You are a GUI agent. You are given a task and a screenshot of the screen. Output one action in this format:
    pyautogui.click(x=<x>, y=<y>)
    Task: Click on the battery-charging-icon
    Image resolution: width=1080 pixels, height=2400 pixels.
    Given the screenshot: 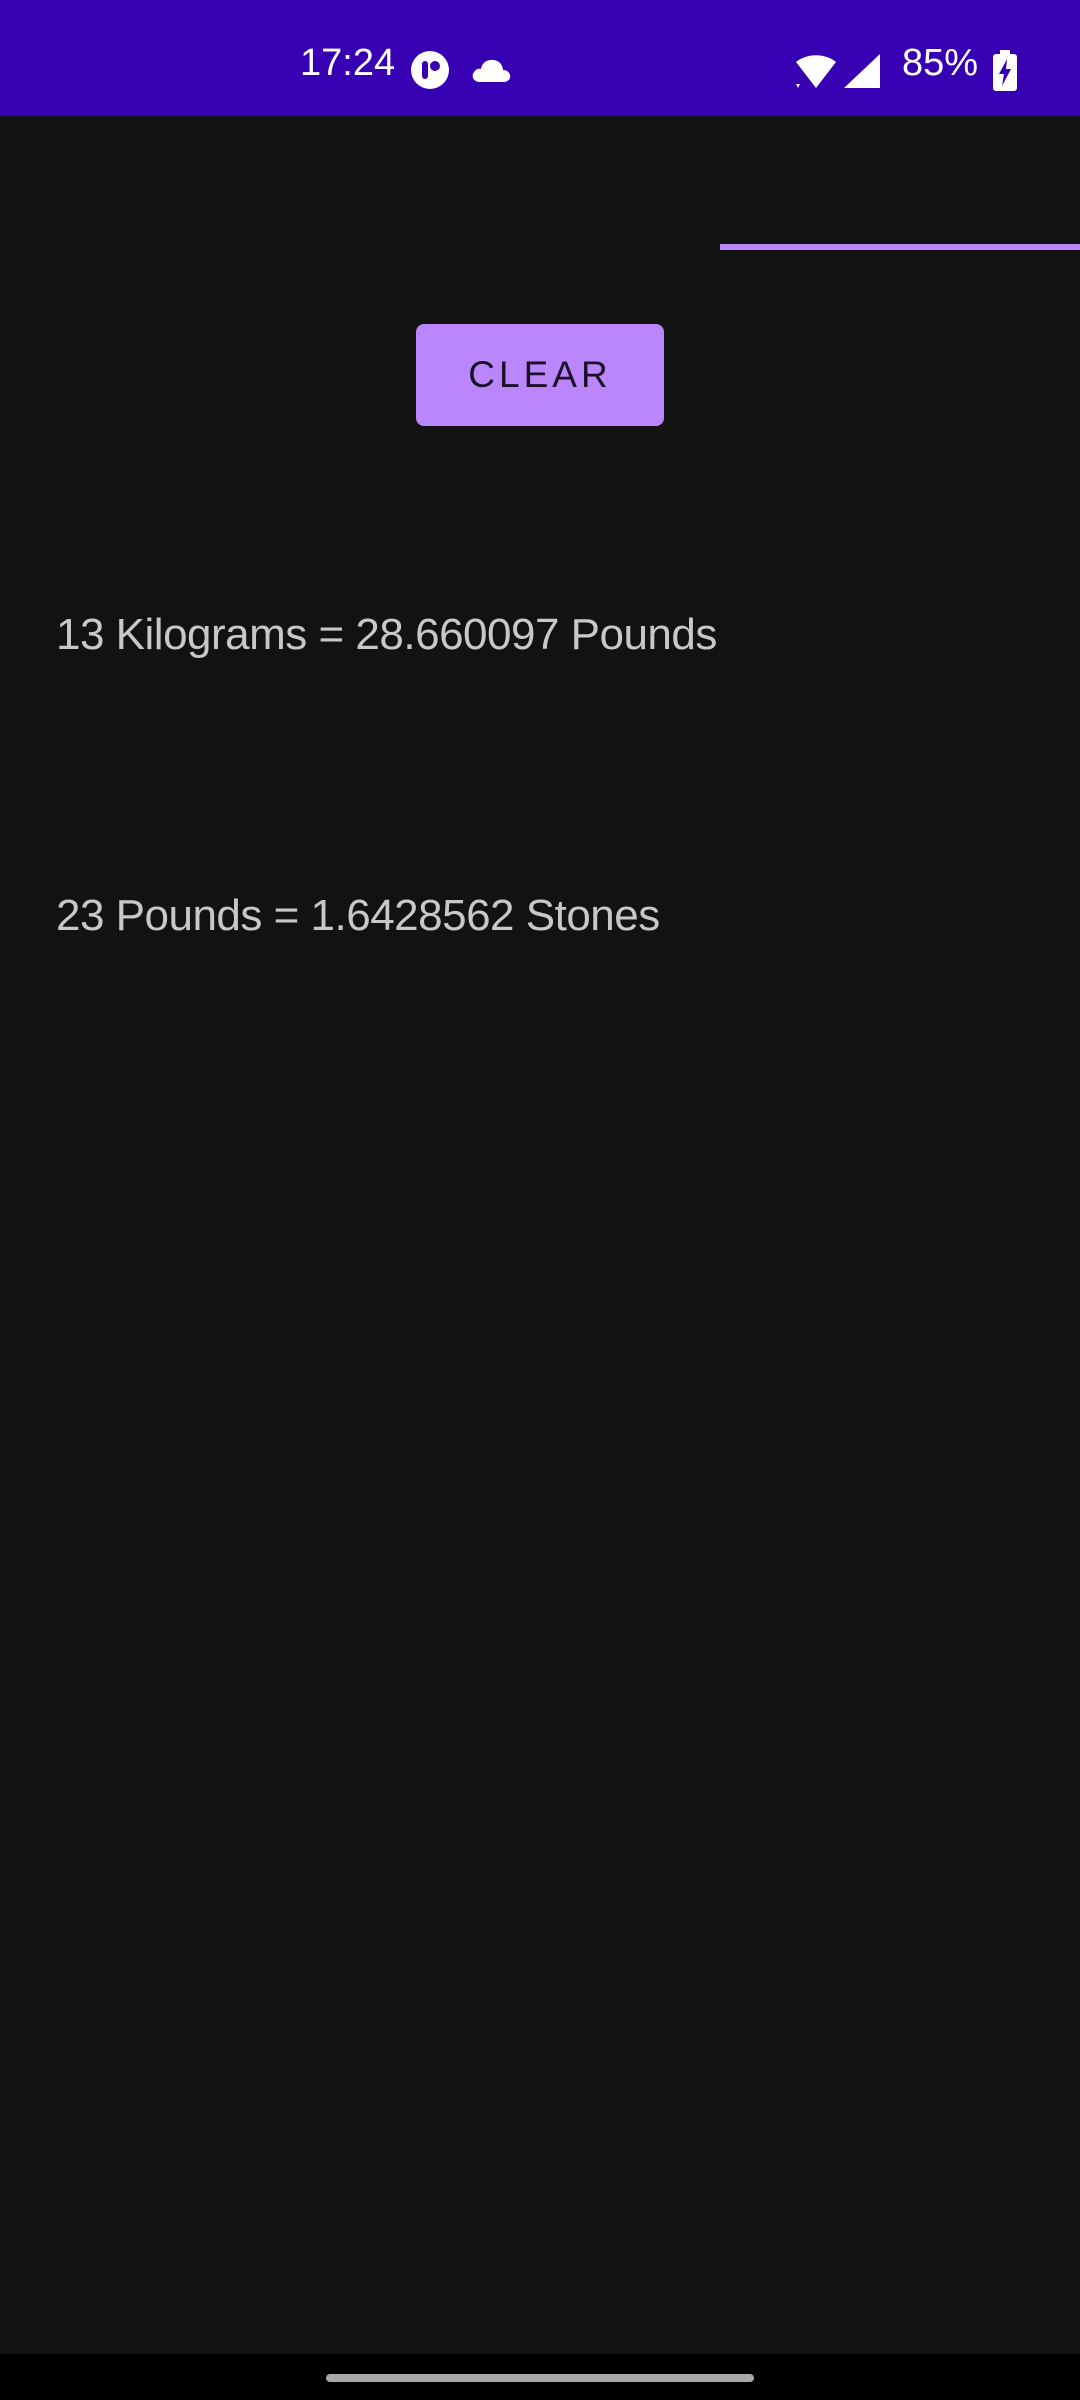 What is the action you would take?
    pyautogui.click(x=1005, y=73)
    